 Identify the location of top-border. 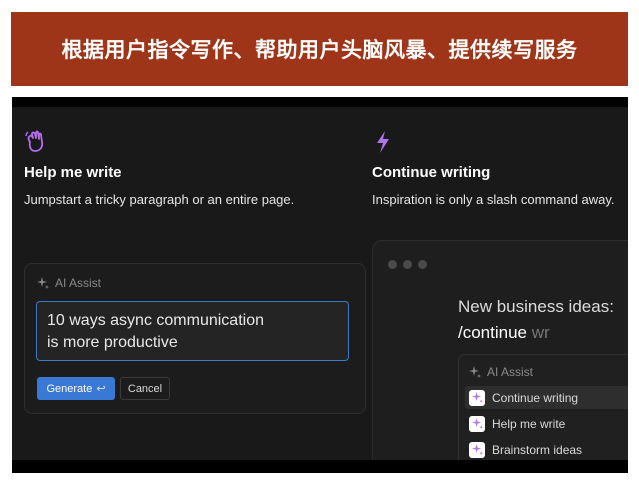
(320, 102).